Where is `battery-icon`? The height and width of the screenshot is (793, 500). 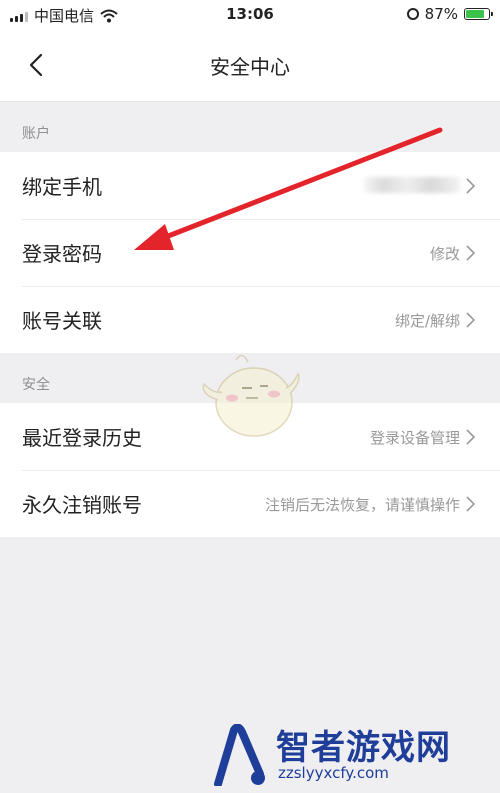
battery-icon is located at coordinates (478, 14).